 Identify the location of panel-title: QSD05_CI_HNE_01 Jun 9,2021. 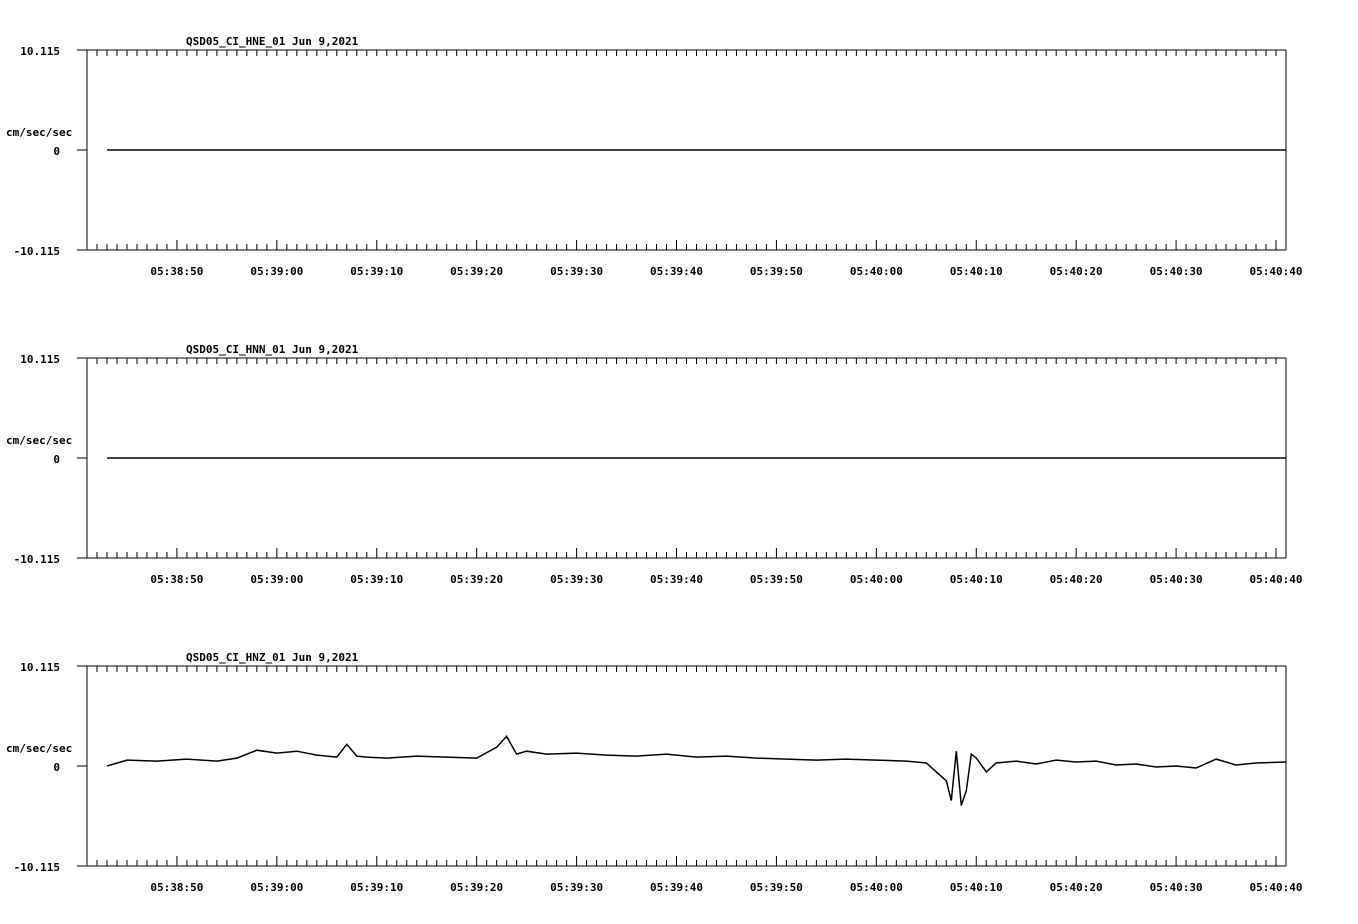
(272, 41).